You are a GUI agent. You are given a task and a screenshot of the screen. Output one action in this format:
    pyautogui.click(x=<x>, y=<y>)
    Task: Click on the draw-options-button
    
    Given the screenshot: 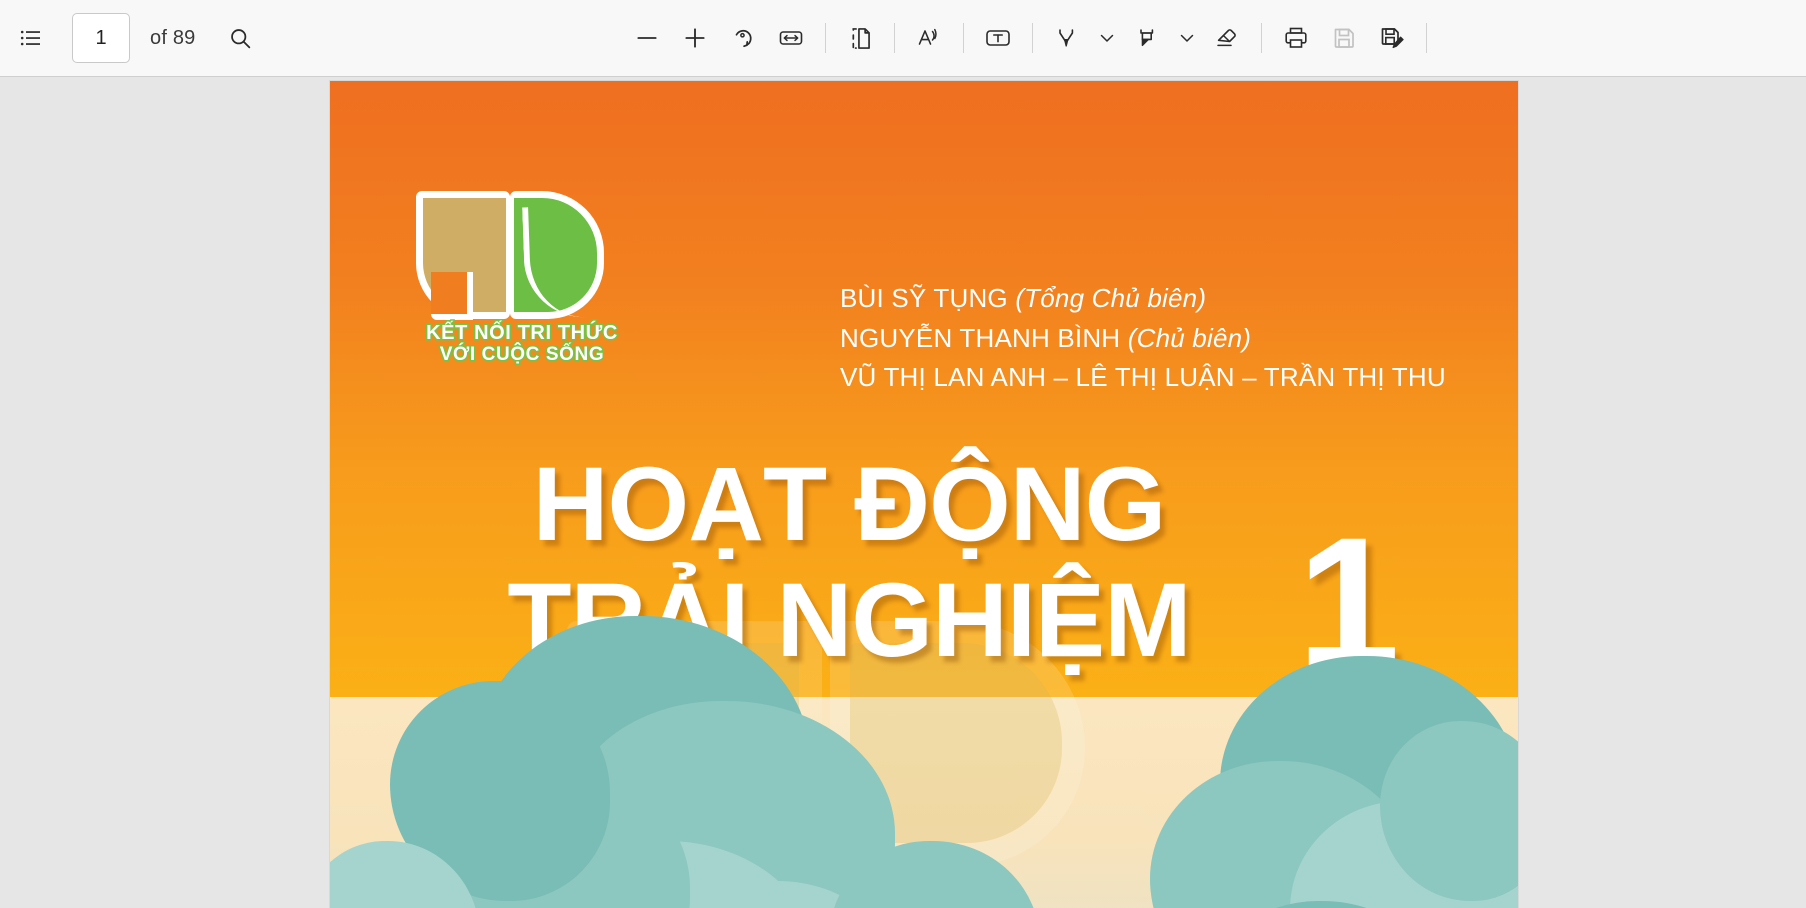 What is the action you would take?
    pyautogui.click(x=1107, y=38)
    